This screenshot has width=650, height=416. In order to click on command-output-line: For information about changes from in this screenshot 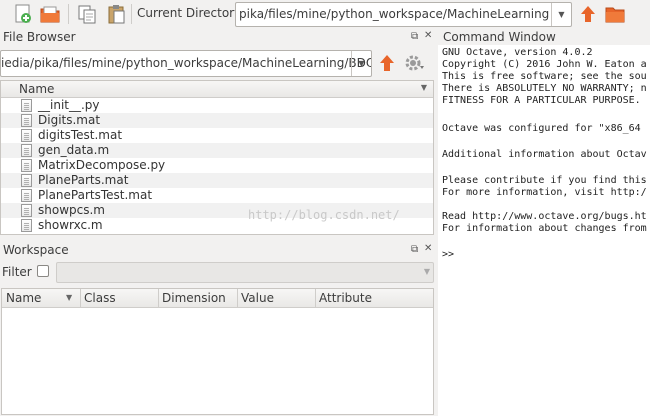, I will do `click(544, 228)`.